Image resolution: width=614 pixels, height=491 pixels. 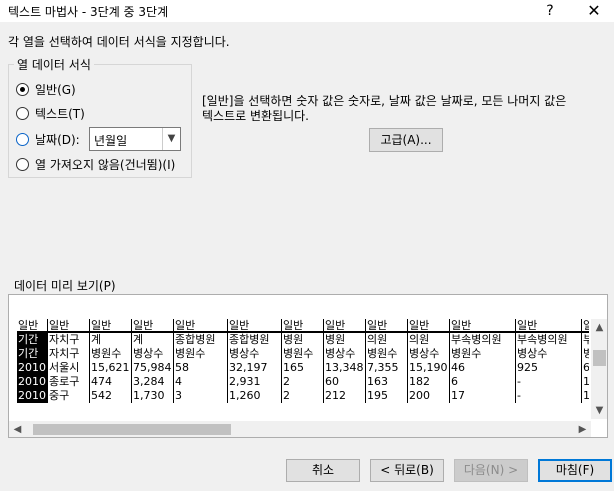 What do you see at coordinates (377, 381) in the screenshot?
I see `preview-cell: 163` at bounding box center [377, 381].